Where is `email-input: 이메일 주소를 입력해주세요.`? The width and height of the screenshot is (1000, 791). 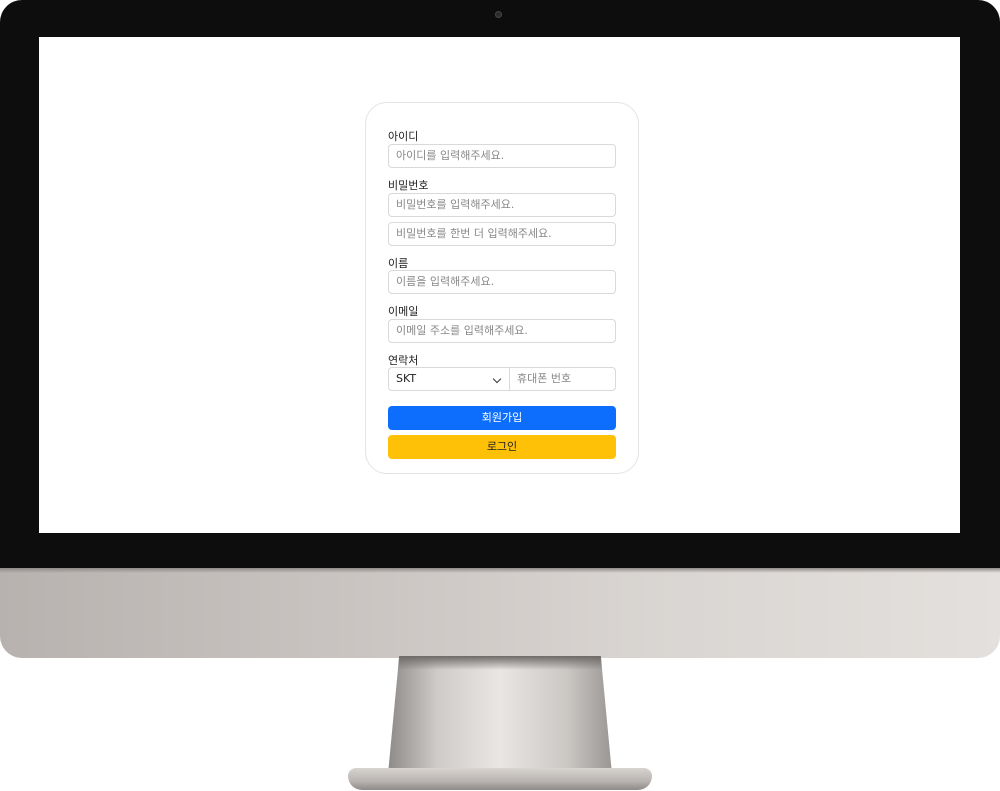 email-input: 이메일 주소를 입력해주세요. is located at coordinates (502, 331).